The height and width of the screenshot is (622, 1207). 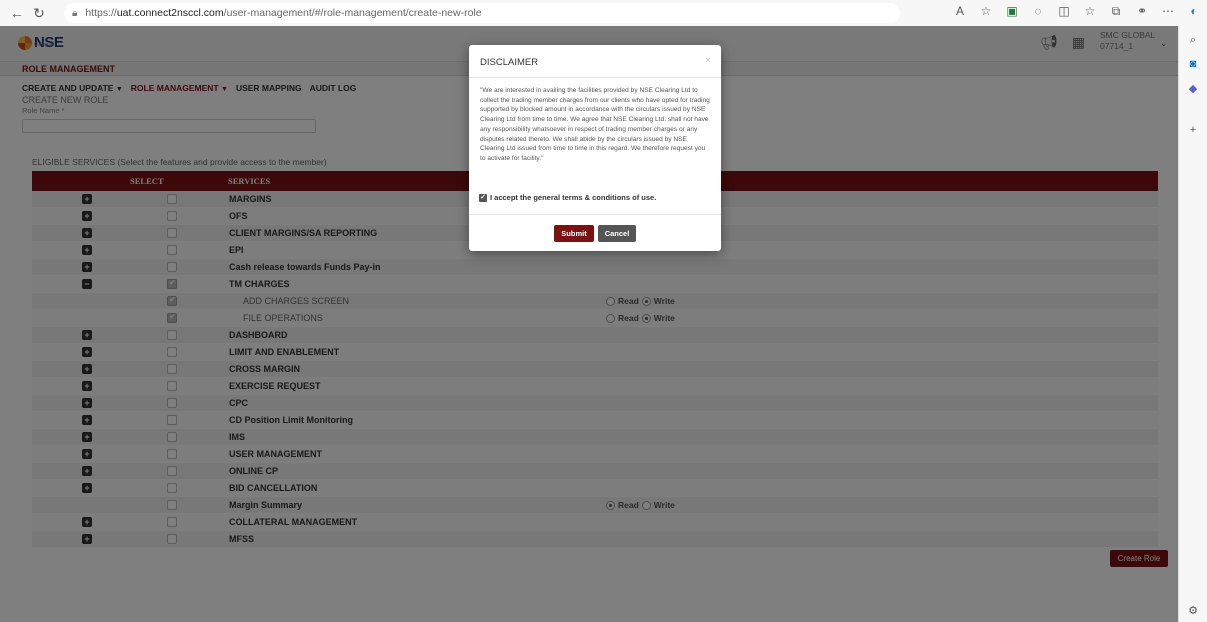 What do you see at coordinates (1168, 11) in the screenshot?
I see `more-icon: ⋯` at bounding box center [1168, 11].